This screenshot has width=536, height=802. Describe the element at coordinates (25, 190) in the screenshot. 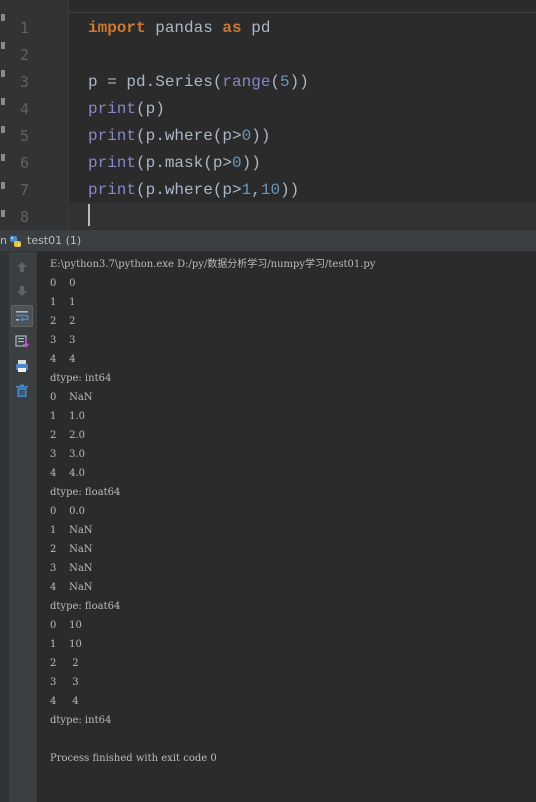

I see `line-number: 7` at that location.